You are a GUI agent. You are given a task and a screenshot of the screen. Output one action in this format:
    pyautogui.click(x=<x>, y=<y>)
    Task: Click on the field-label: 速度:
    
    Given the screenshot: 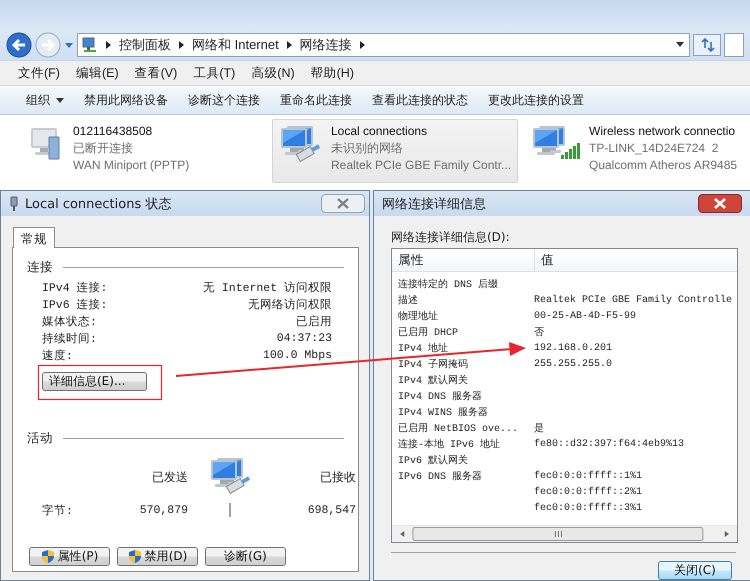 What is the action you would take?
    pyautogui.click(x=57, y=355)
    